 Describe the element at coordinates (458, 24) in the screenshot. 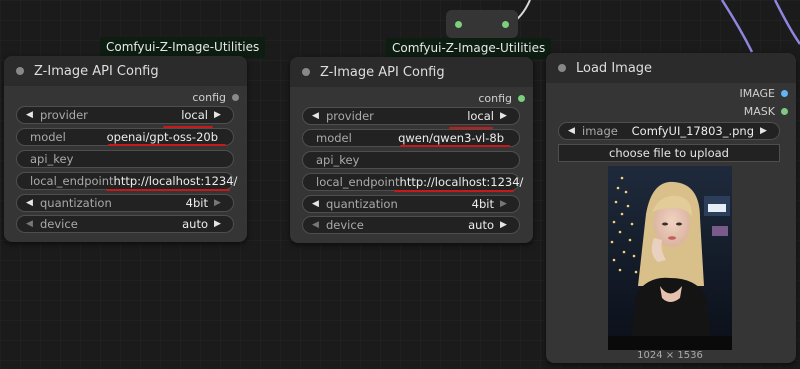

I see `reroute-input-dot` at that location.